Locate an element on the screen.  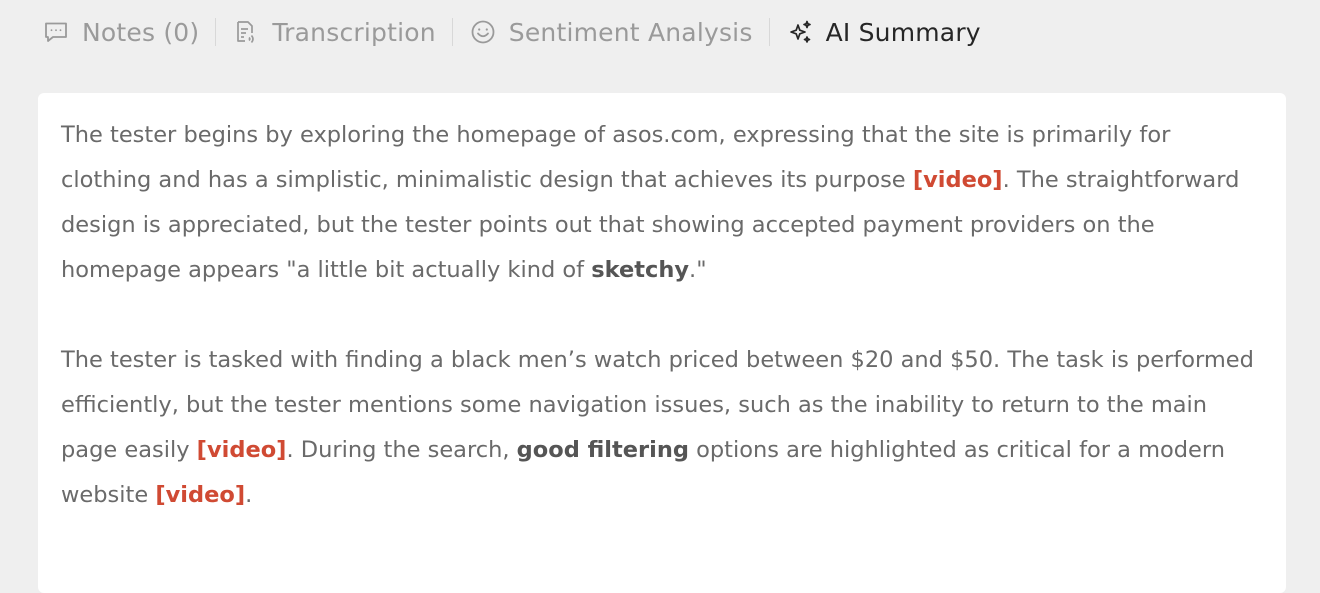
highlight-text: good filtering is located at coordinates (602, 450).